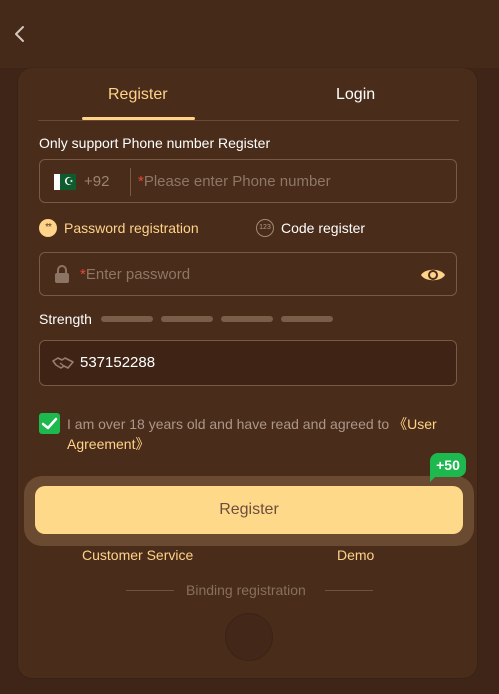  I want to click on agreement-checkbox, so click(49, 423).